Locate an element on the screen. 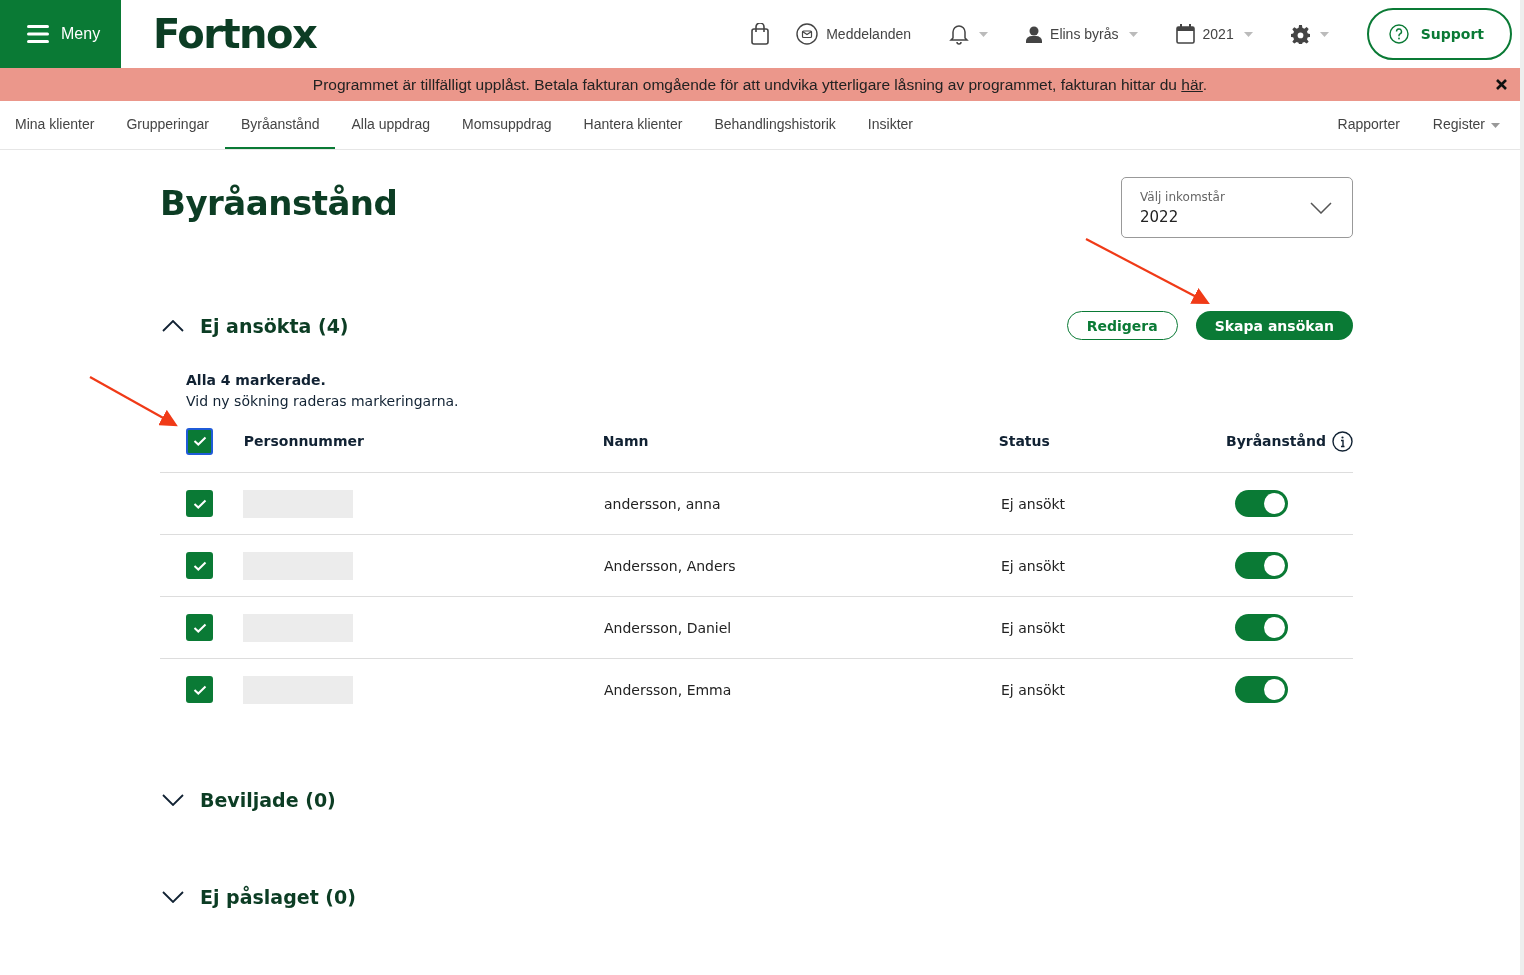 This screenshot has width=1524, height=975. table-cell: Andersson, Anders is located at coordinates (670, 565).